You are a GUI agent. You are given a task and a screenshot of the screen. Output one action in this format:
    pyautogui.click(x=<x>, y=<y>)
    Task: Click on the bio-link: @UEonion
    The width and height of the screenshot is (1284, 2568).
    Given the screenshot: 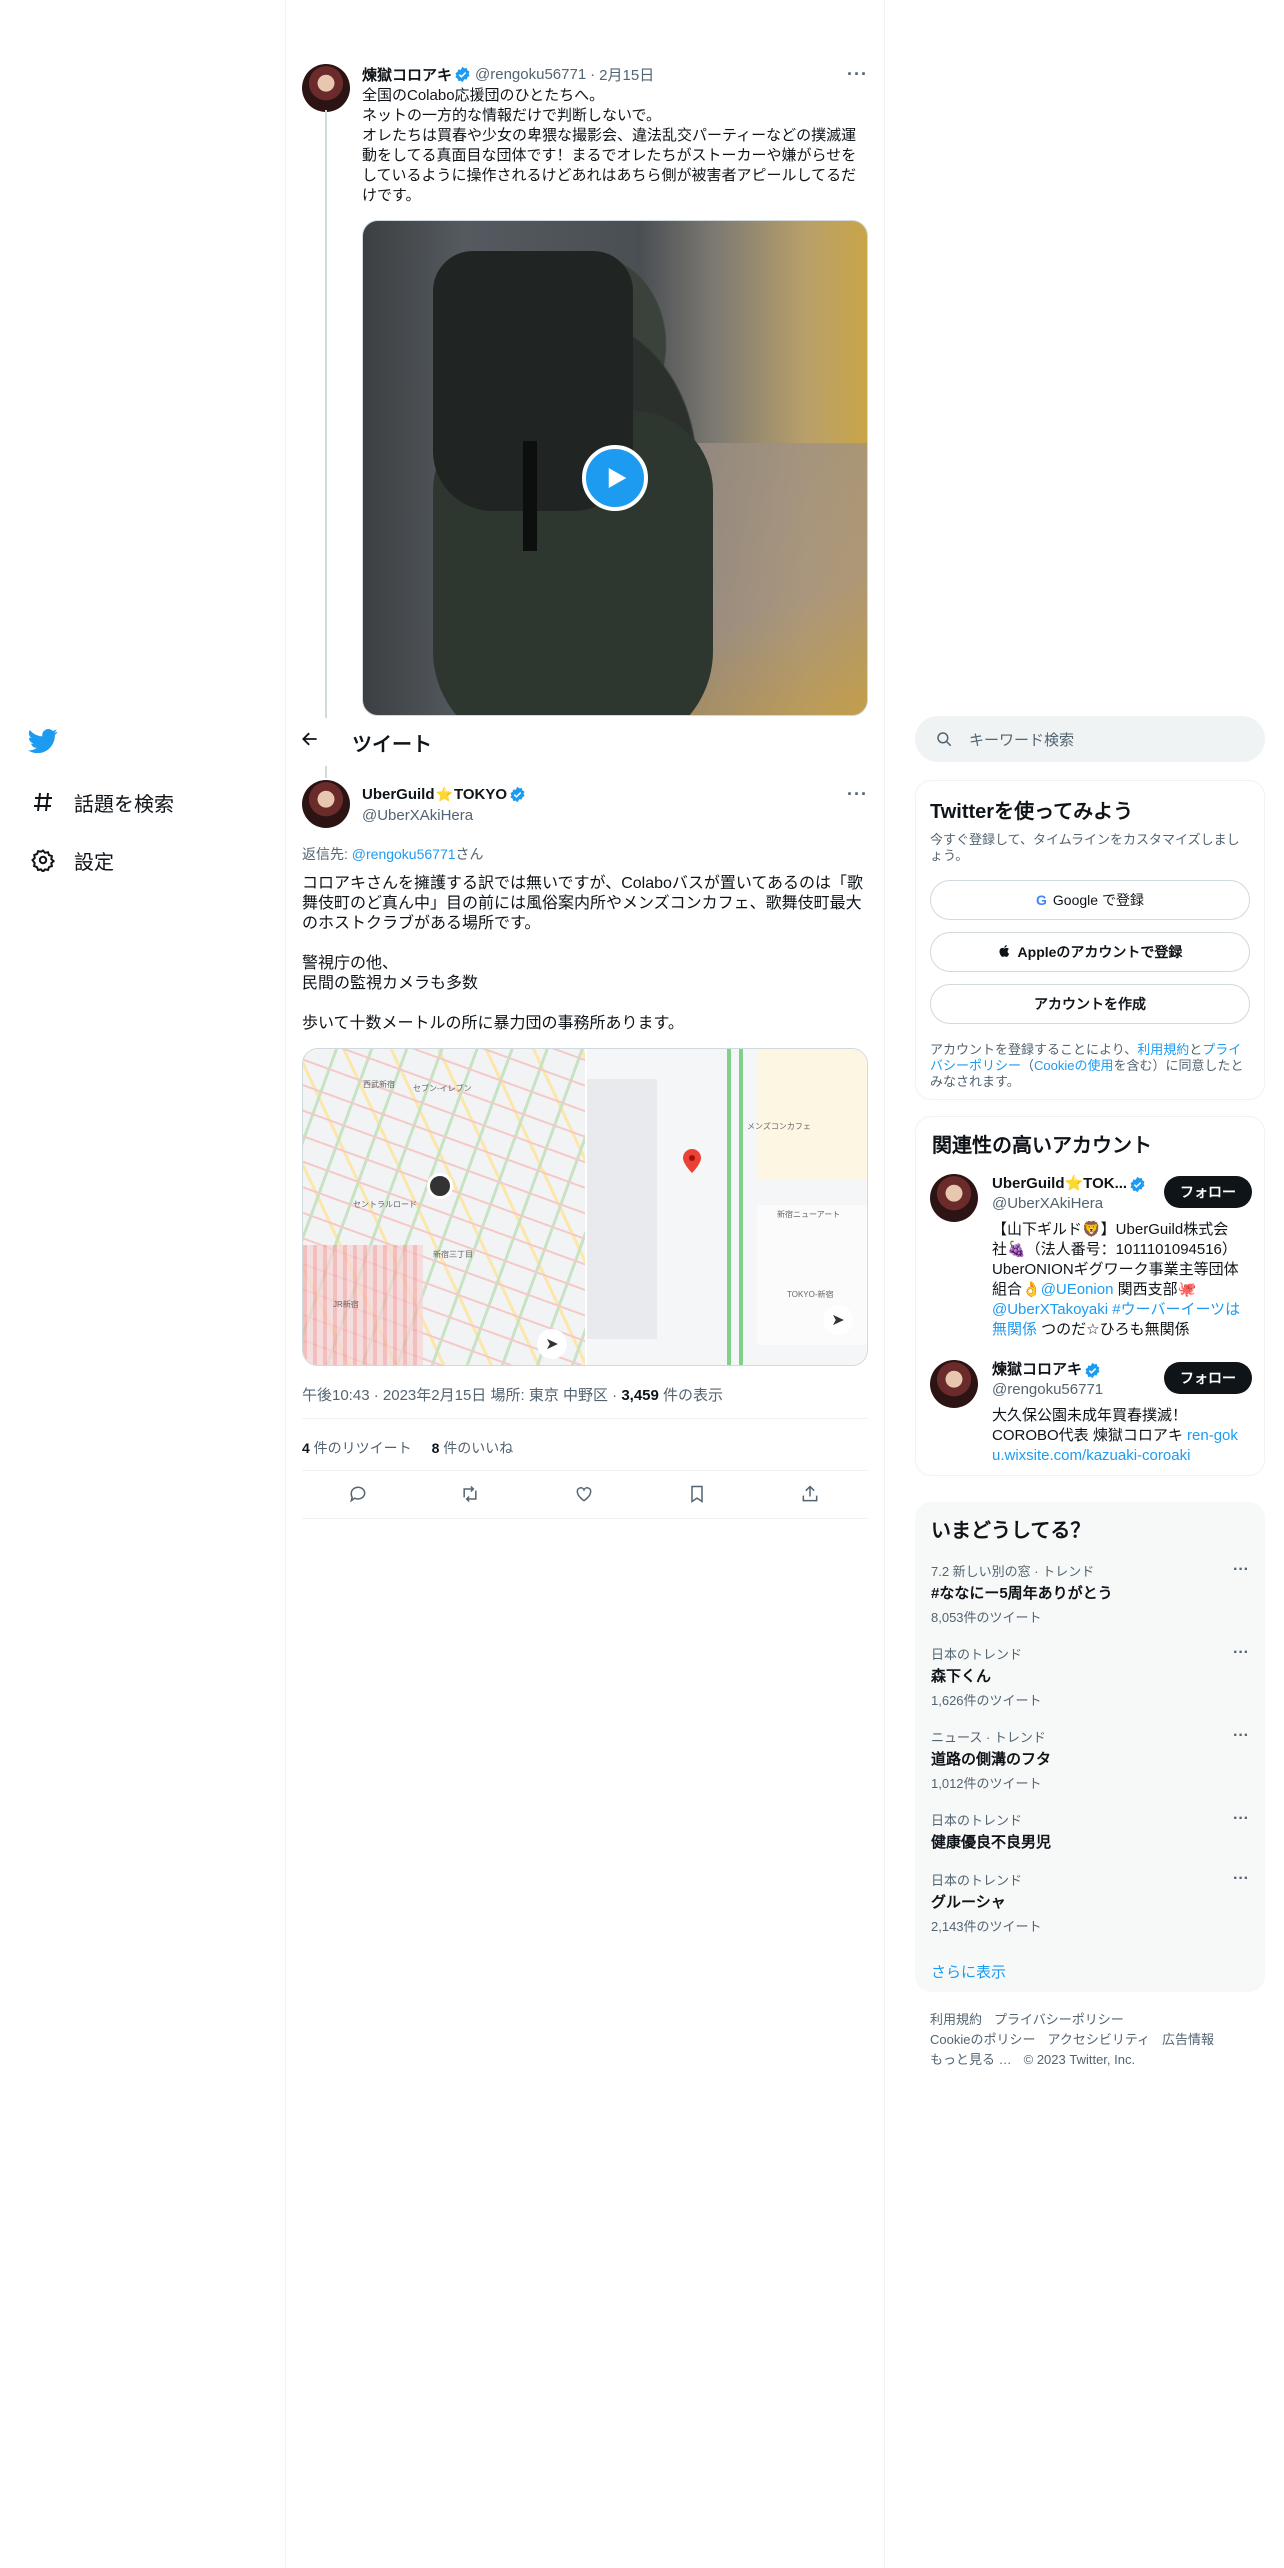 What is the action you would take?
    pyautogui.click(x=1077, y=1289)
    